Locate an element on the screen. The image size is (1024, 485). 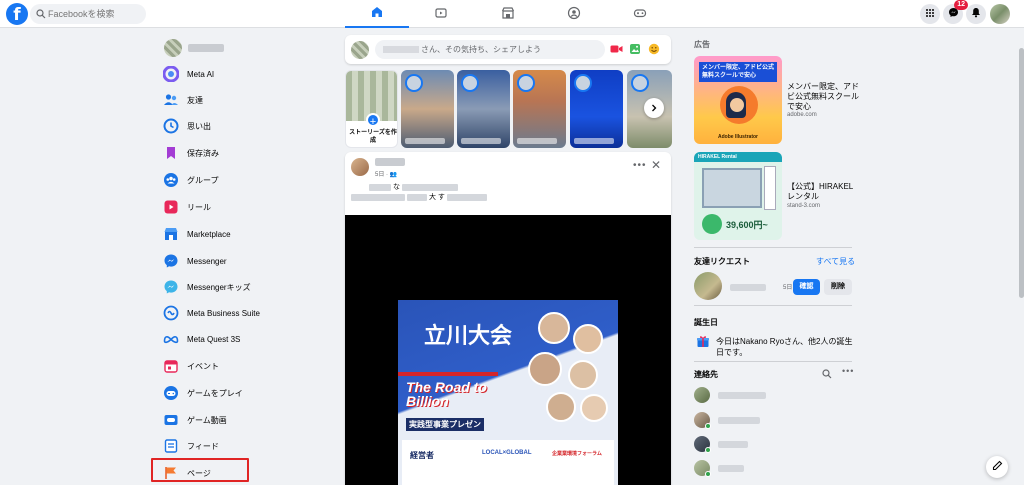
account-avatar is located at coordinates (1000, 14).